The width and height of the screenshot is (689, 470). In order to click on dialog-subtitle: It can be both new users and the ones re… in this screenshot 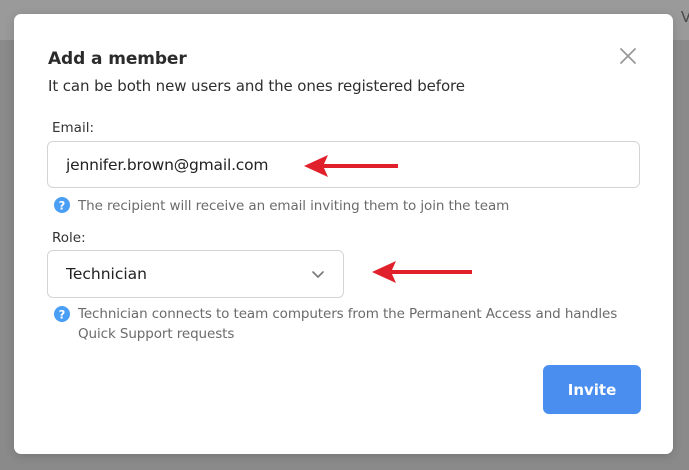, I will do `click(256, 86)`.